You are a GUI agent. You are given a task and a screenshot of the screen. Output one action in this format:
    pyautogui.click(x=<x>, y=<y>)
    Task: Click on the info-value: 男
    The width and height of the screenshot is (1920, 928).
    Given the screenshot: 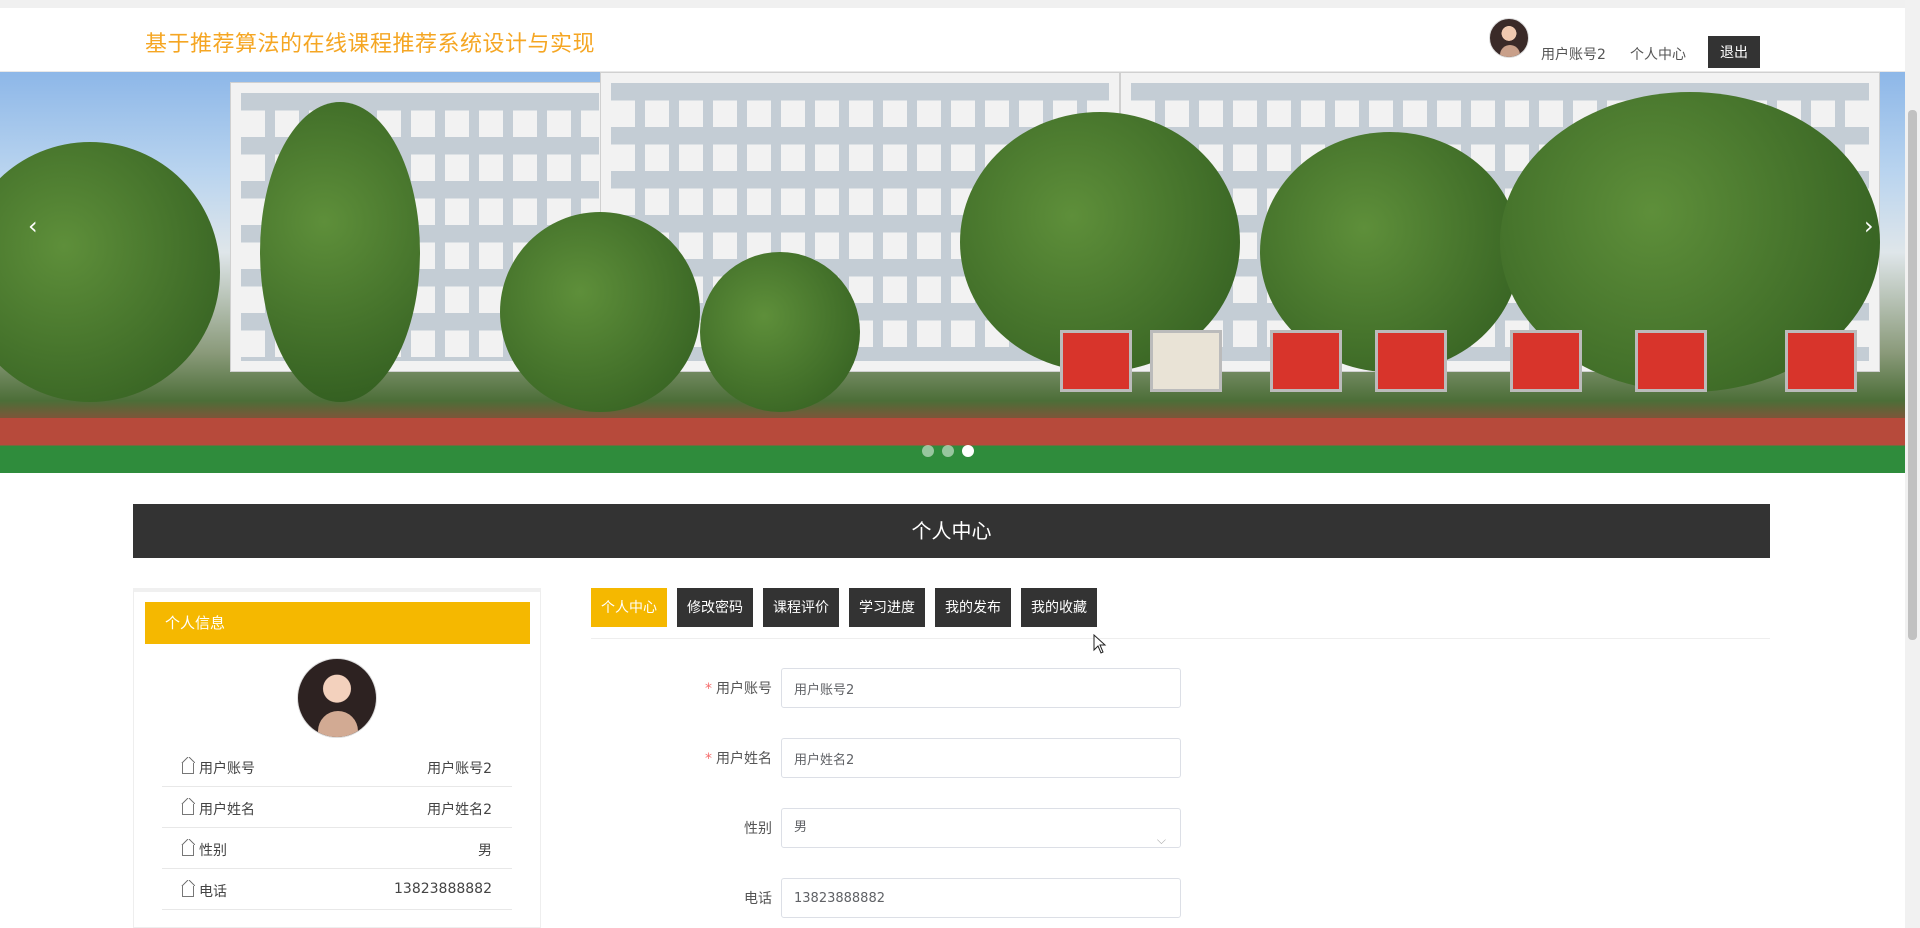 What is the action you would take?
    pyautogui.click(x=485, y=851)
    